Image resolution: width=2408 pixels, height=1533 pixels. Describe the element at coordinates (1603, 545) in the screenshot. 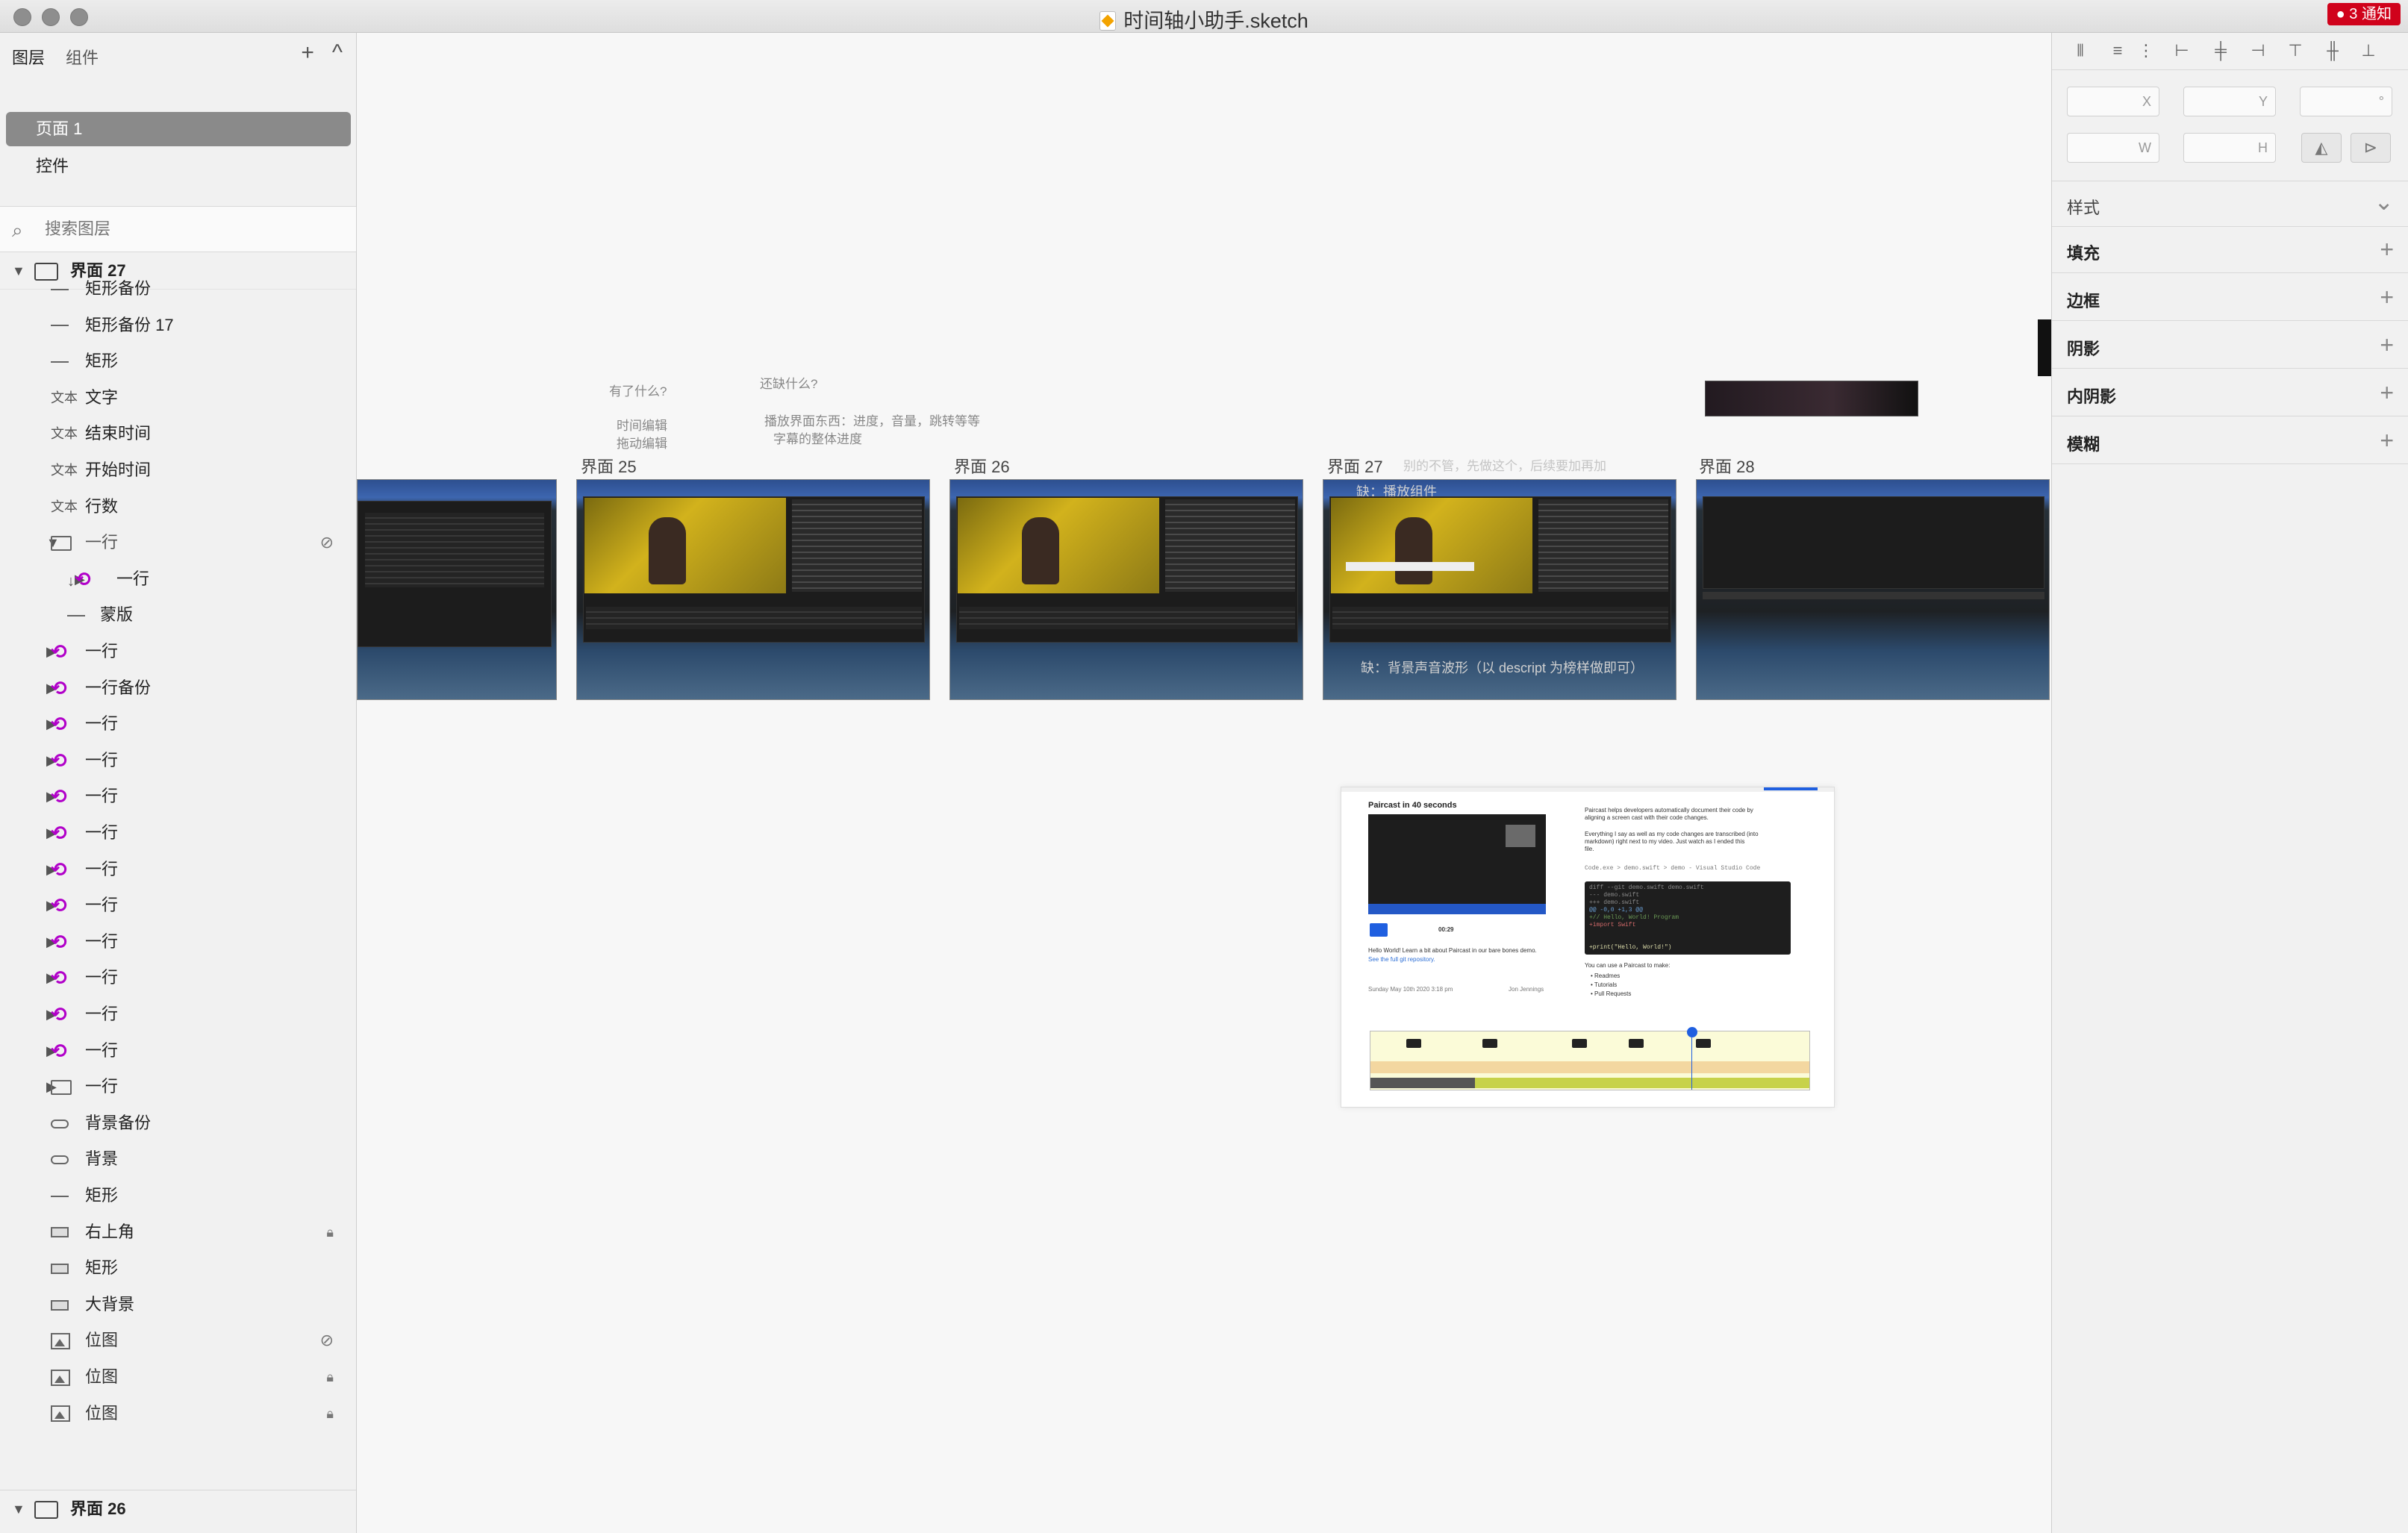

I see `subtitle-rows` at that location.